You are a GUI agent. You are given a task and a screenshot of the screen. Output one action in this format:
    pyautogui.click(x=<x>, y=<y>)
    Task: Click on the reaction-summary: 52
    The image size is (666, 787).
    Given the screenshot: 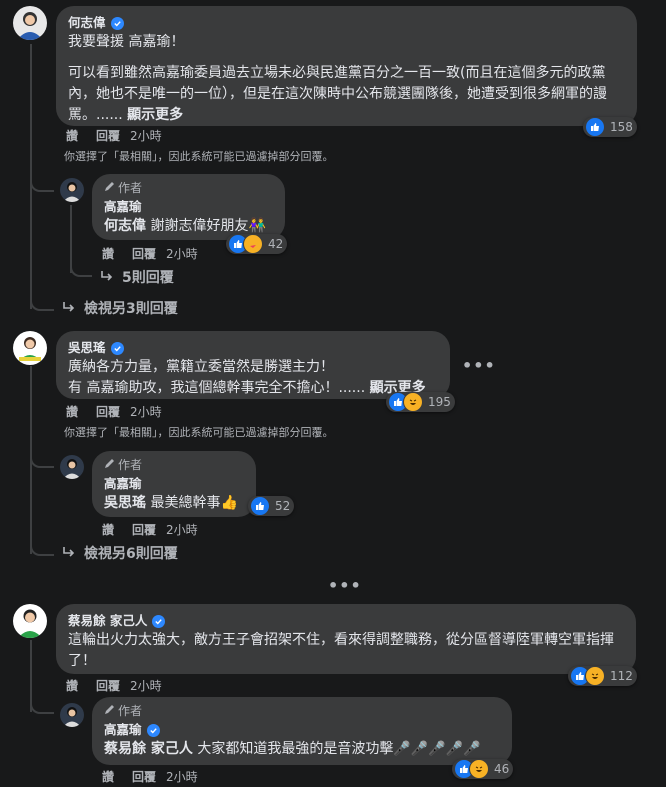 What is the action you would take?
    pyautogui.click(x=271, y=506)
    